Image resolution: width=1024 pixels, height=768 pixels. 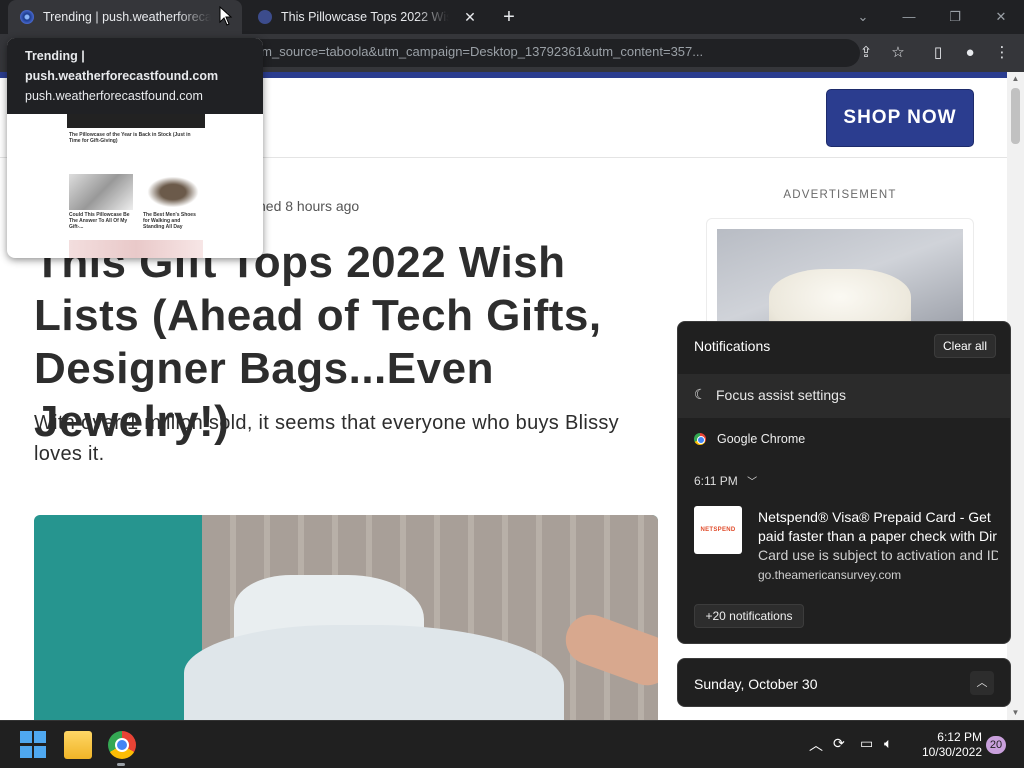 I want to click on hover-card-title: Trending |, so click(x=55, y=56).